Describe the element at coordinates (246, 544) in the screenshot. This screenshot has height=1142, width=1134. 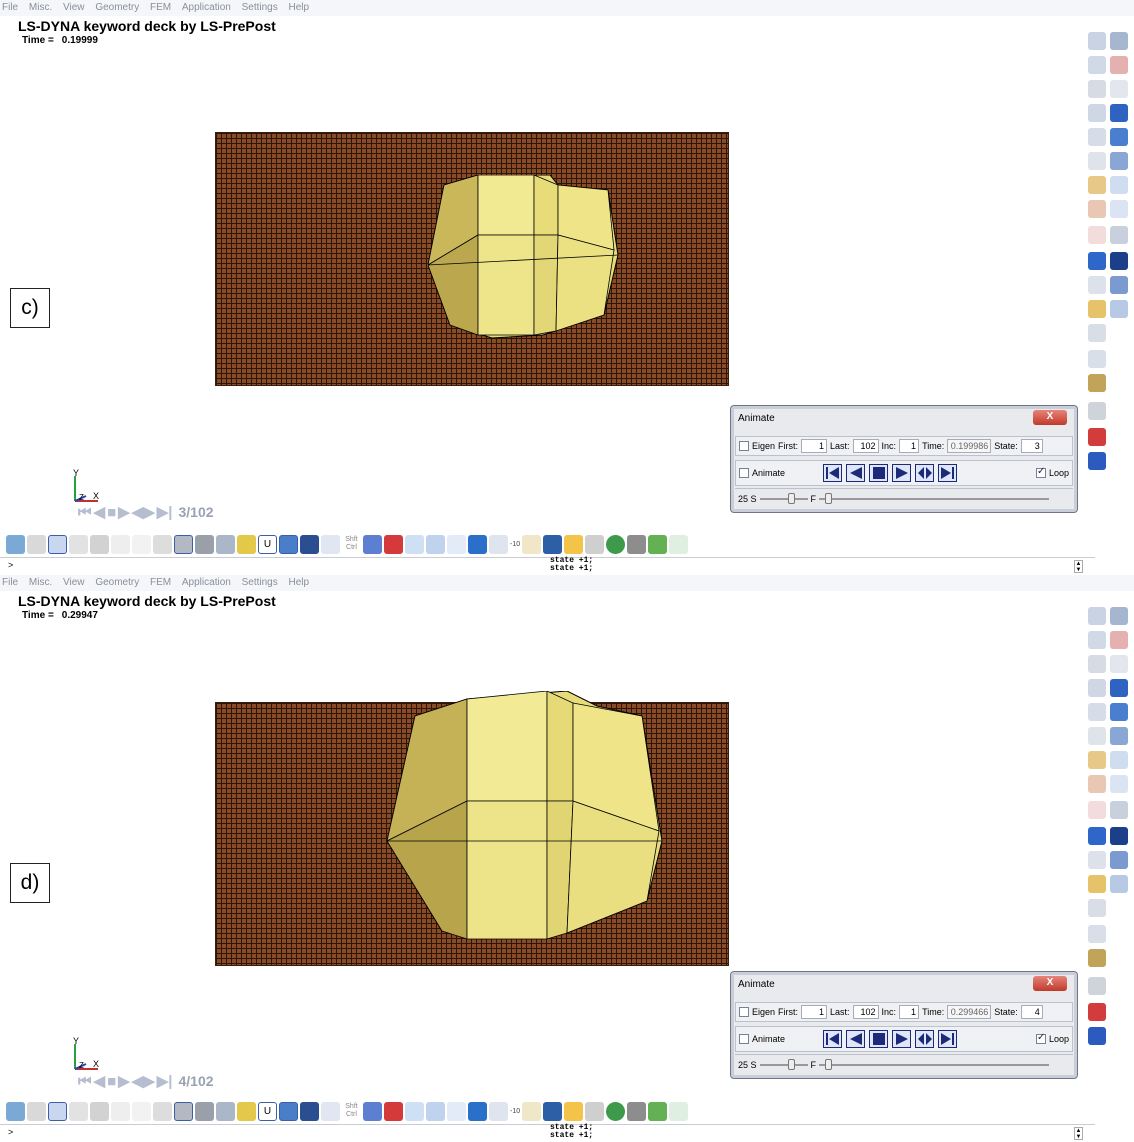
I see `fringe-icon` at that location.